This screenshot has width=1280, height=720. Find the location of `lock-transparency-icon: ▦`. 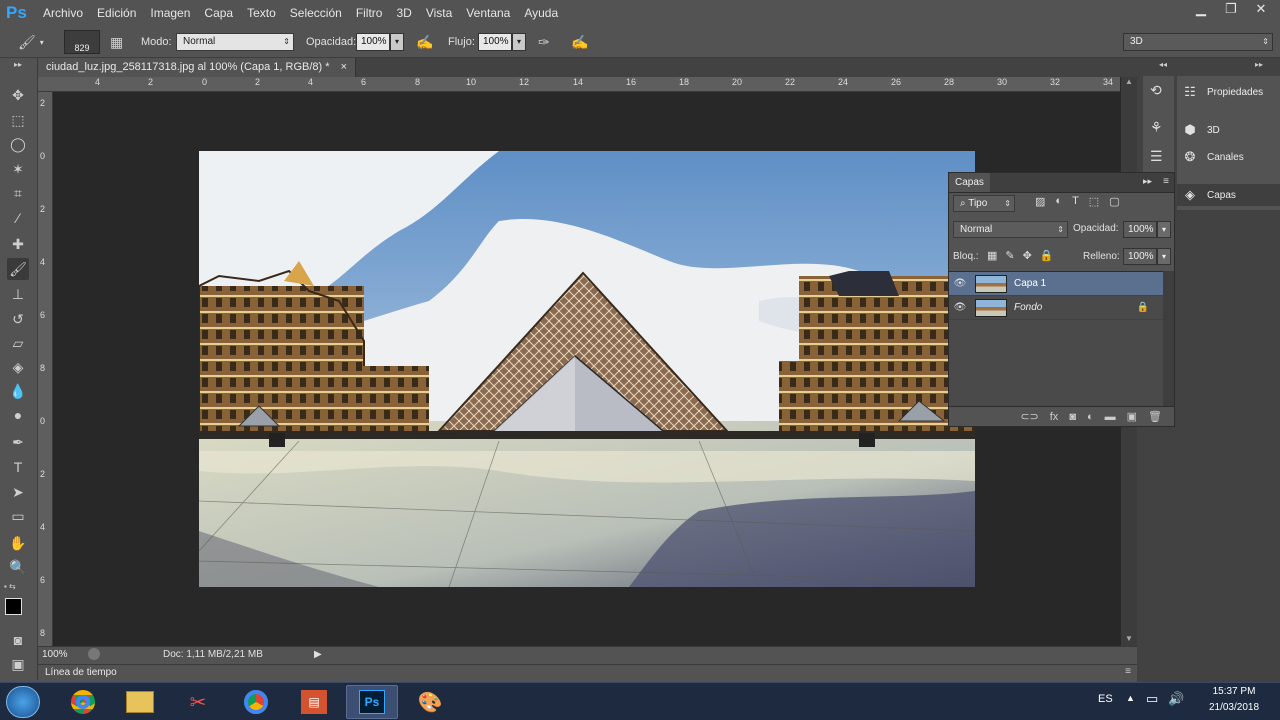

lock-transparency-icon: ▦ is located at coordinates (992, 255).